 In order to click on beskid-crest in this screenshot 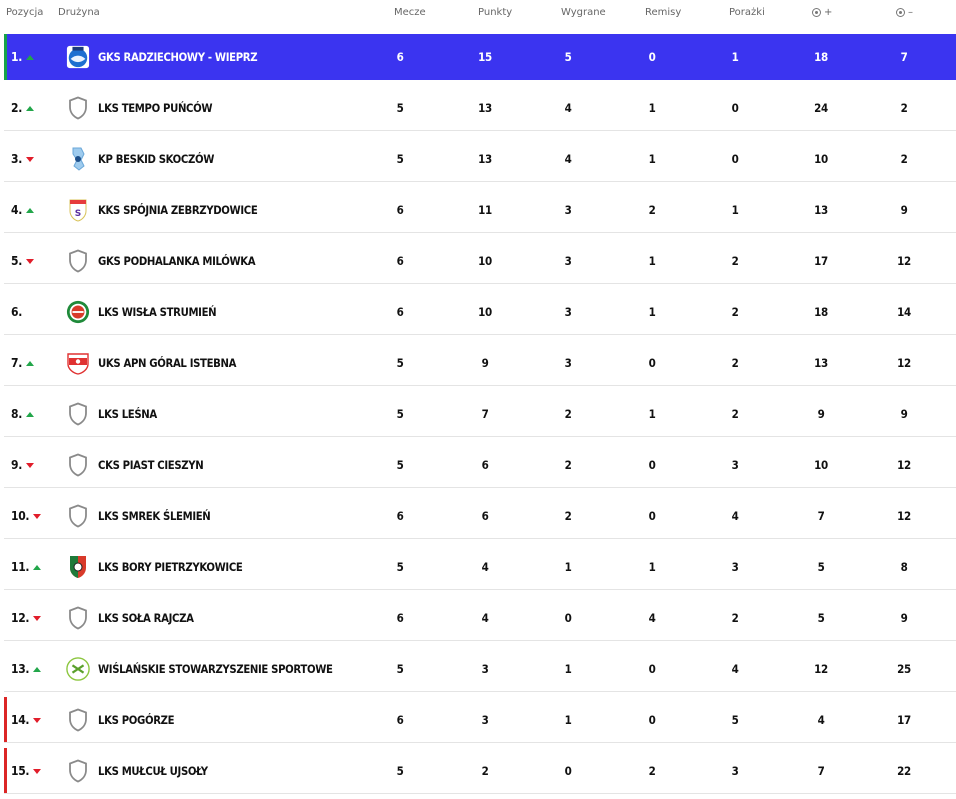, I will do `click(78, 159)`.